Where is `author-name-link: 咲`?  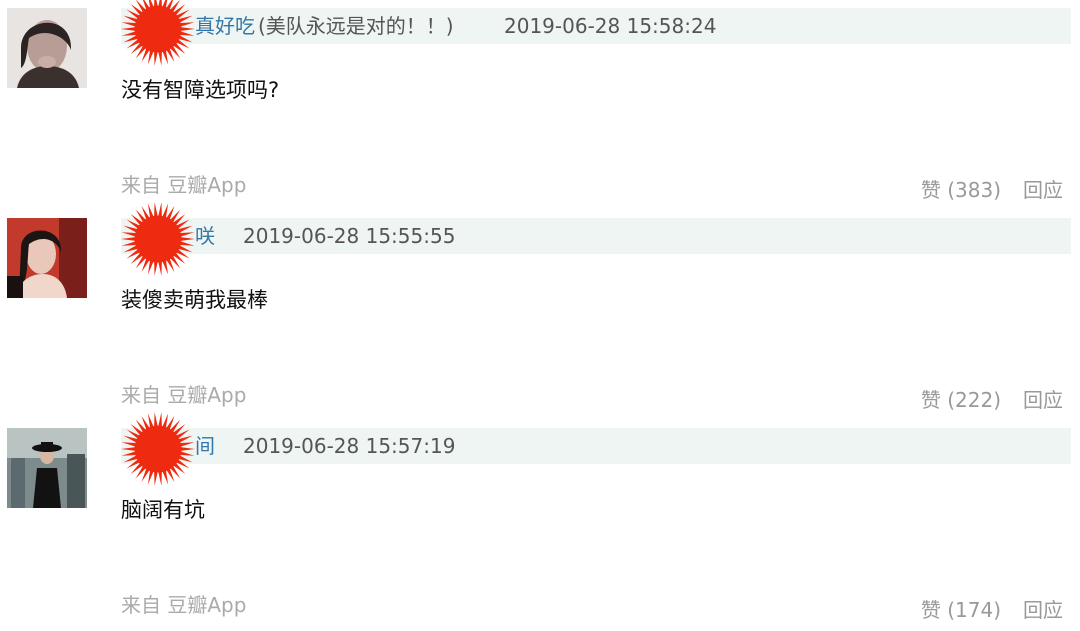
author-name-link: 咲 is located at coordinates (205, 236).